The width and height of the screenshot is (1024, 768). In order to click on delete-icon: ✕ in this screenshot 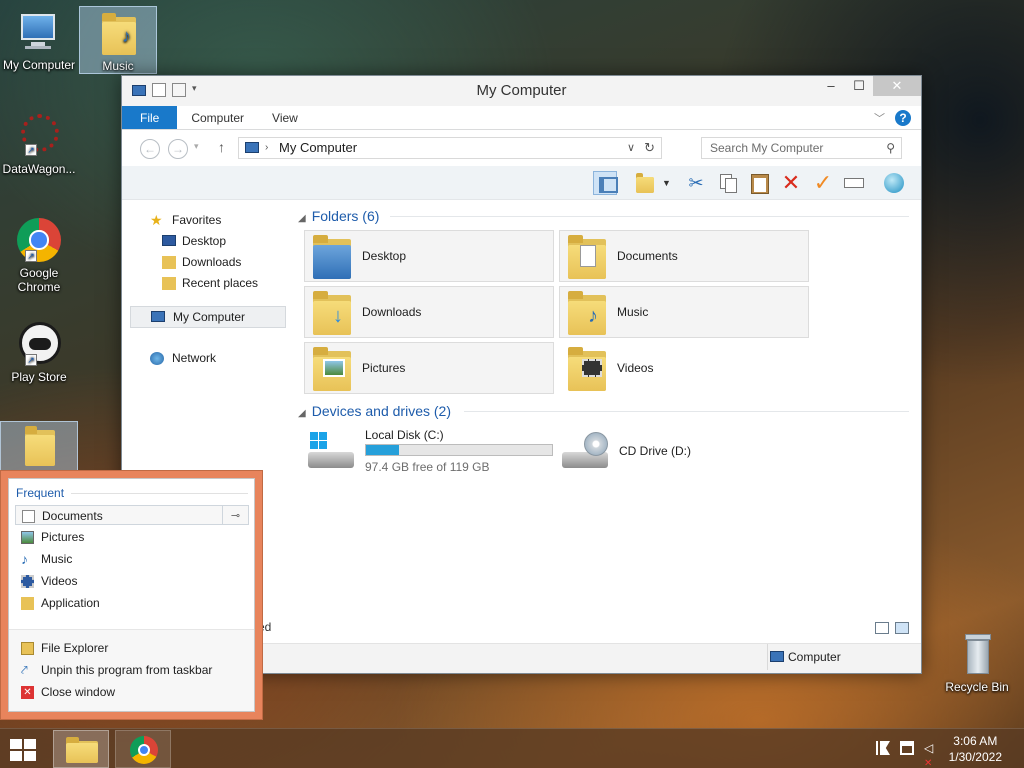, I will do `click(791, 183)`.